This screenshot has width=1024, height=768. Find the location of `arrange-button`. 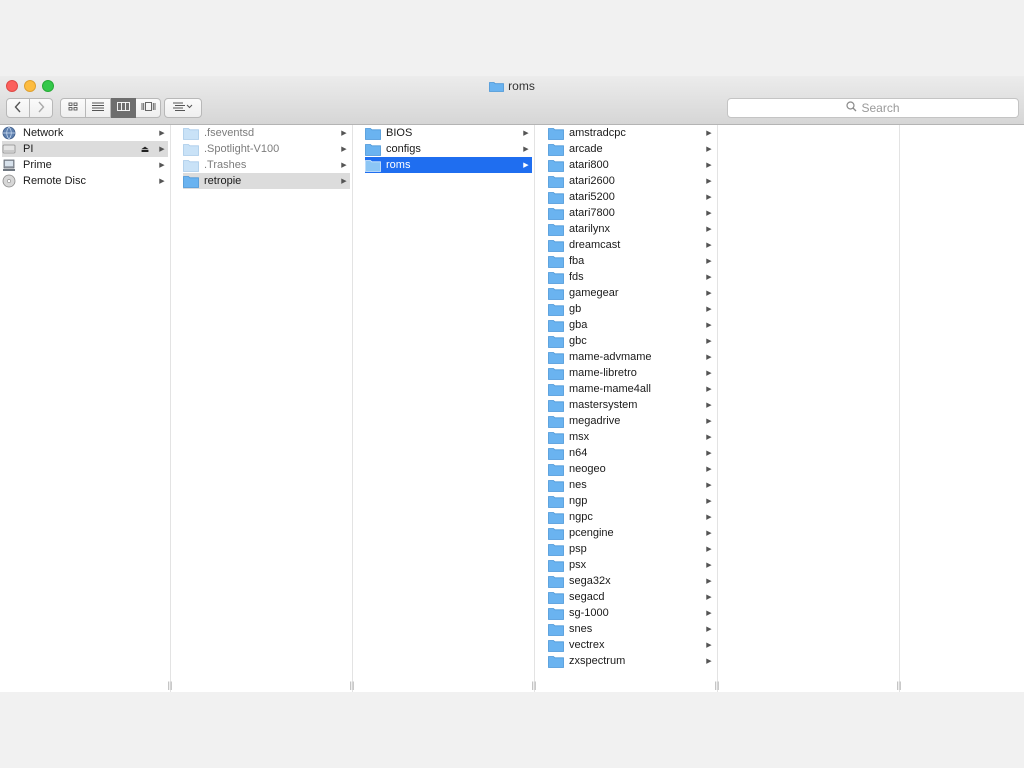

arrange-button is located at coordinates (183, 108).